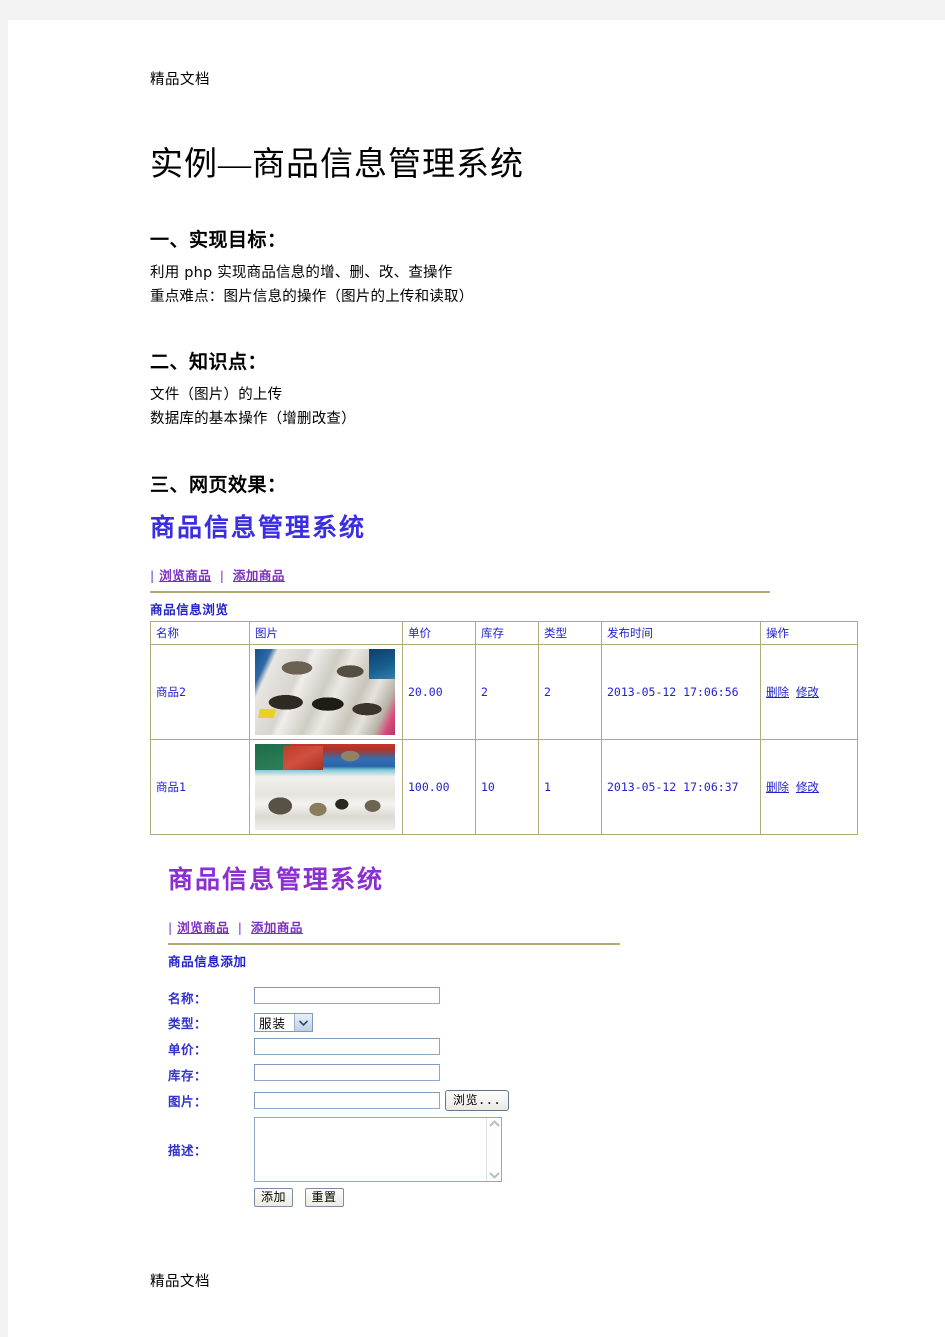 This screenshot has height=1337, width=945. Describe the element at coordinates (200, 633) in the screenshot. I see `header-name: 名称` at that location.